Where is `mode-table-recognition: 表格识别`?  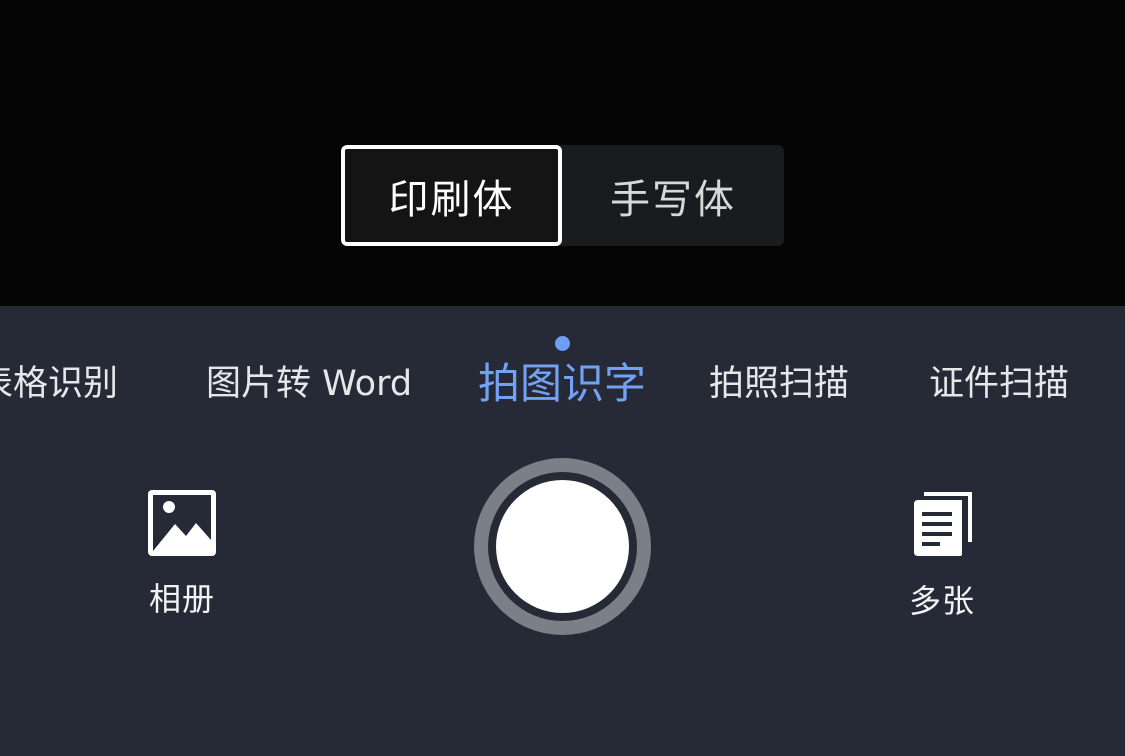
mode-table-recognition: 表格识别 is located at coordinates (59, 384).